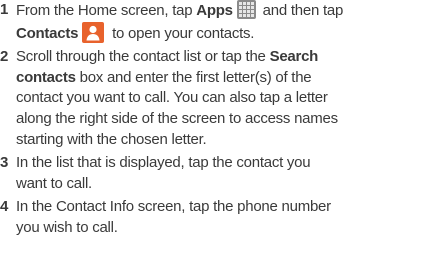 The width and height of the screenshot is (432, 279). I want to click on step-number: 1, so click(4, 9).